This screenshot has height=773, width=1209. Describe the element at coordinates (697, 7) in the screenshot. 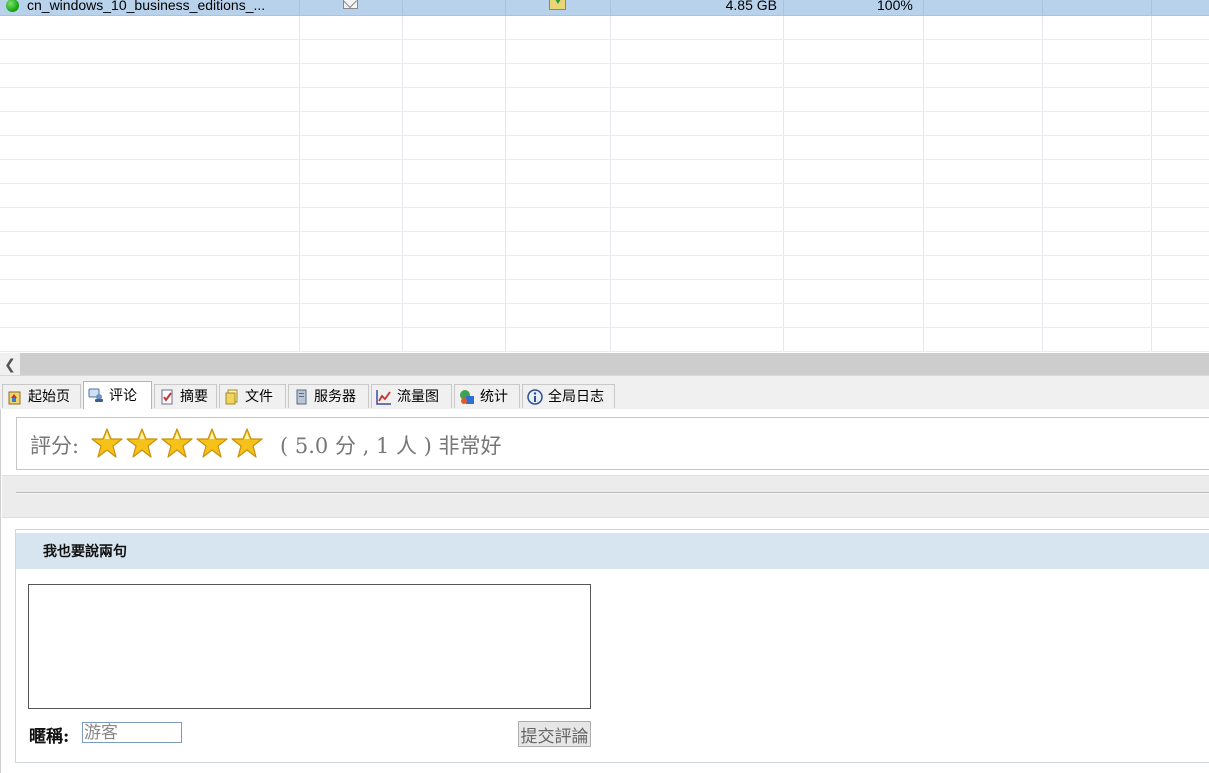

I see `size-cell: 4.85 GB` at that location.